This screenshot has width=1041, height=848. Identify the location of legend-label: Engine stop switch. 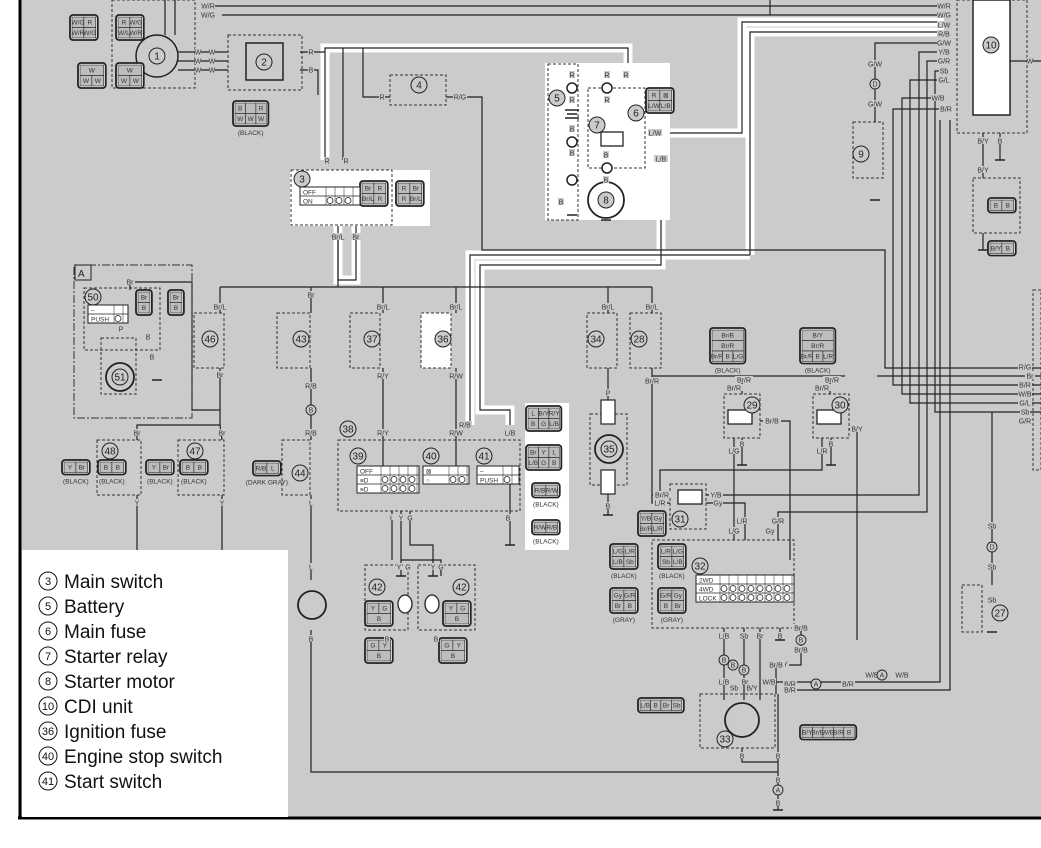
(143, 757).